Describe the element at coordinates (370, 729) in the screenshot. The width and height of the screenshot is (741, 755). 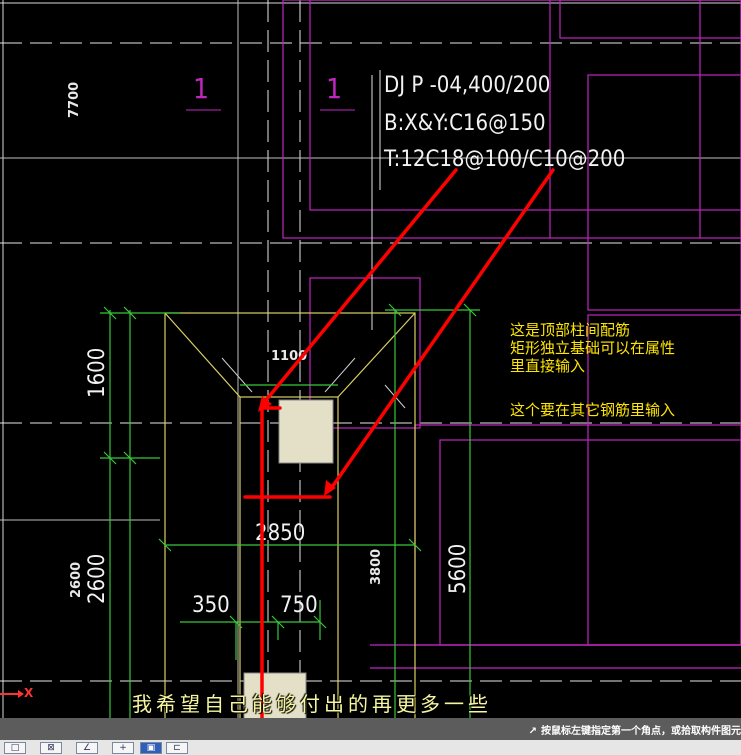
I see `status-bar: ↗ 按鼠标左键指定第一个角点，或拾取构件图元` at that location.